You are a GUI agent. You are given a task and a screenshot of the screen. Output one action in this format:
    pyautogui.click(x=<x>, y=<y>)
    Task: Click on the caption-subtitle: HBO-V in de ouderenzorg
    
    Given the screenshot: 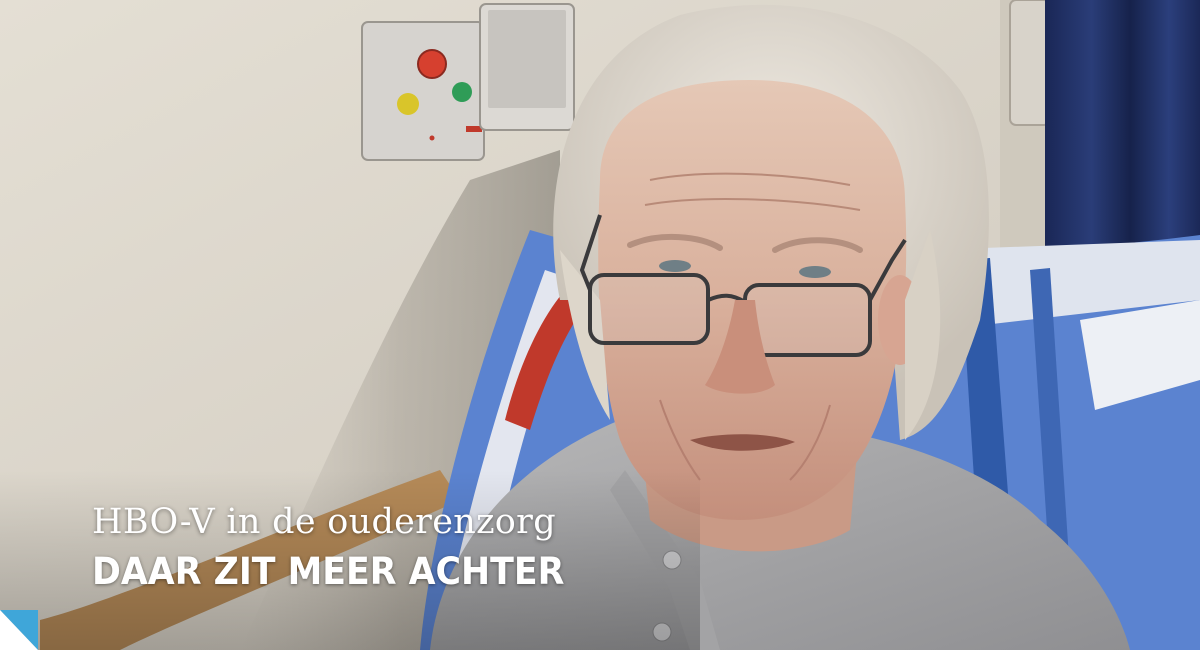 What is the action you would take?
    pyautogui.click(x=324, y=522)
    